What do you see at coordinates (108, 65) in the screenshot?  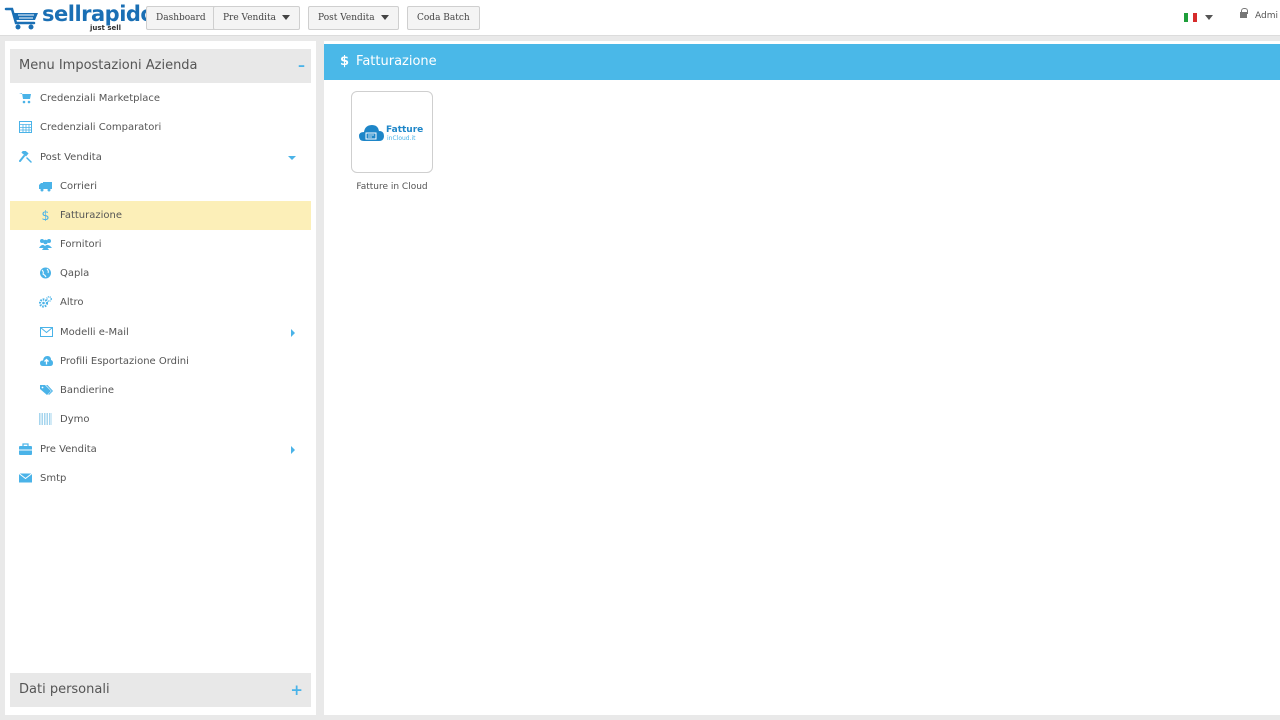 I see `sidebar-title: Menu Impostazioni Azienda` at bounding box center [108, 65].